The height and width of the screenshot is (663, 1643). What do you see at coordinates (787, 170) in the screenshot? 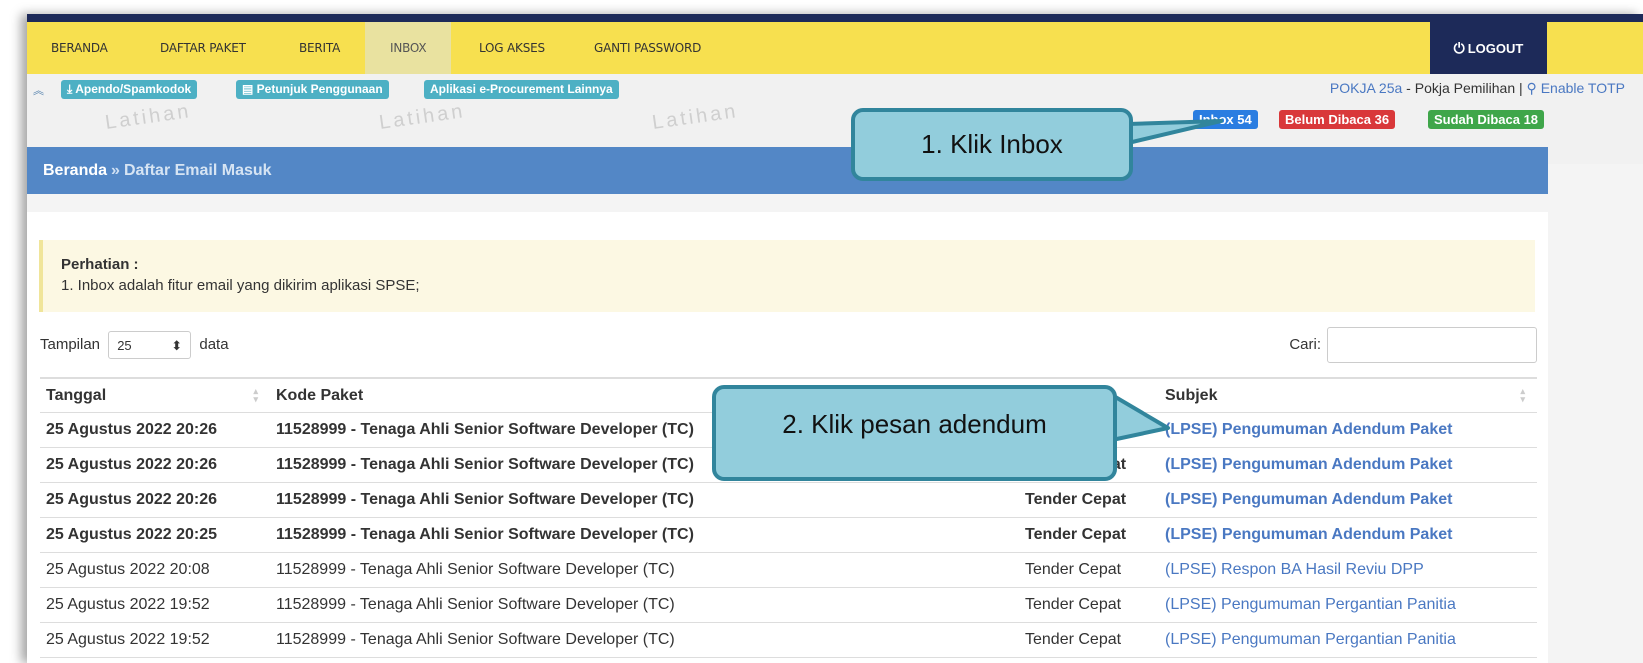
I see `breadcrumb: Beranda» Daftar Email Masuk` at bounding box center [787, 170].